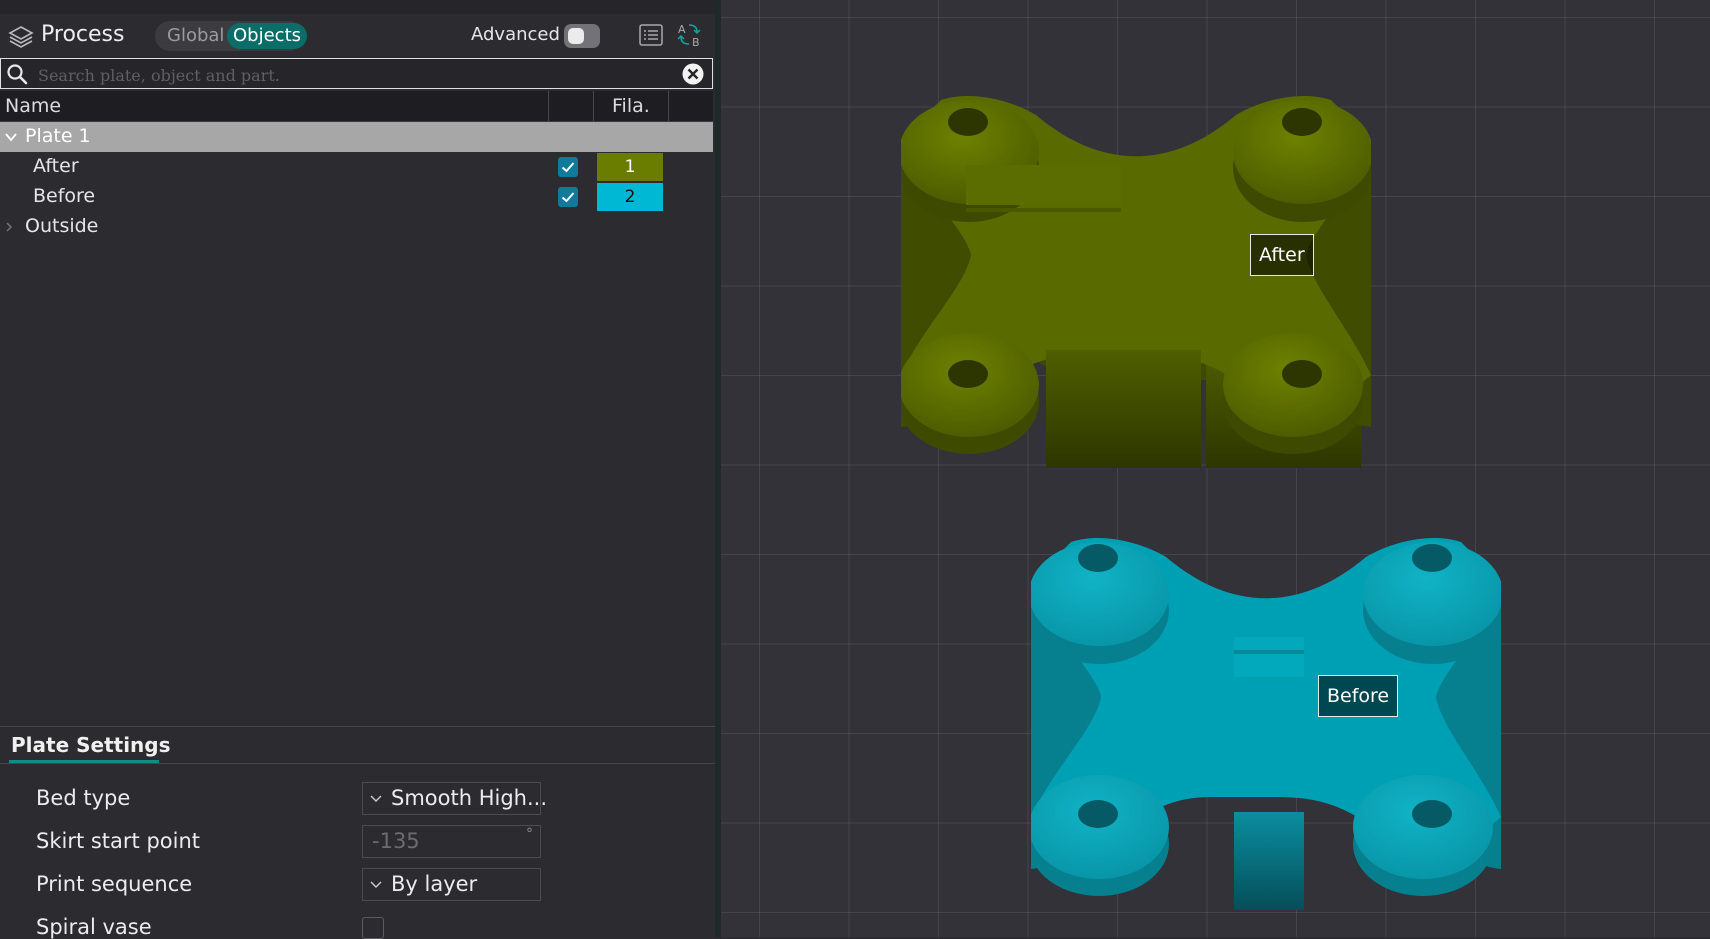 Image resolution: width=1710 pixels, height=939 pixels. Describe the element at coordinates (696, 42) in the screenshot. I see `svg-text: B` at that location.